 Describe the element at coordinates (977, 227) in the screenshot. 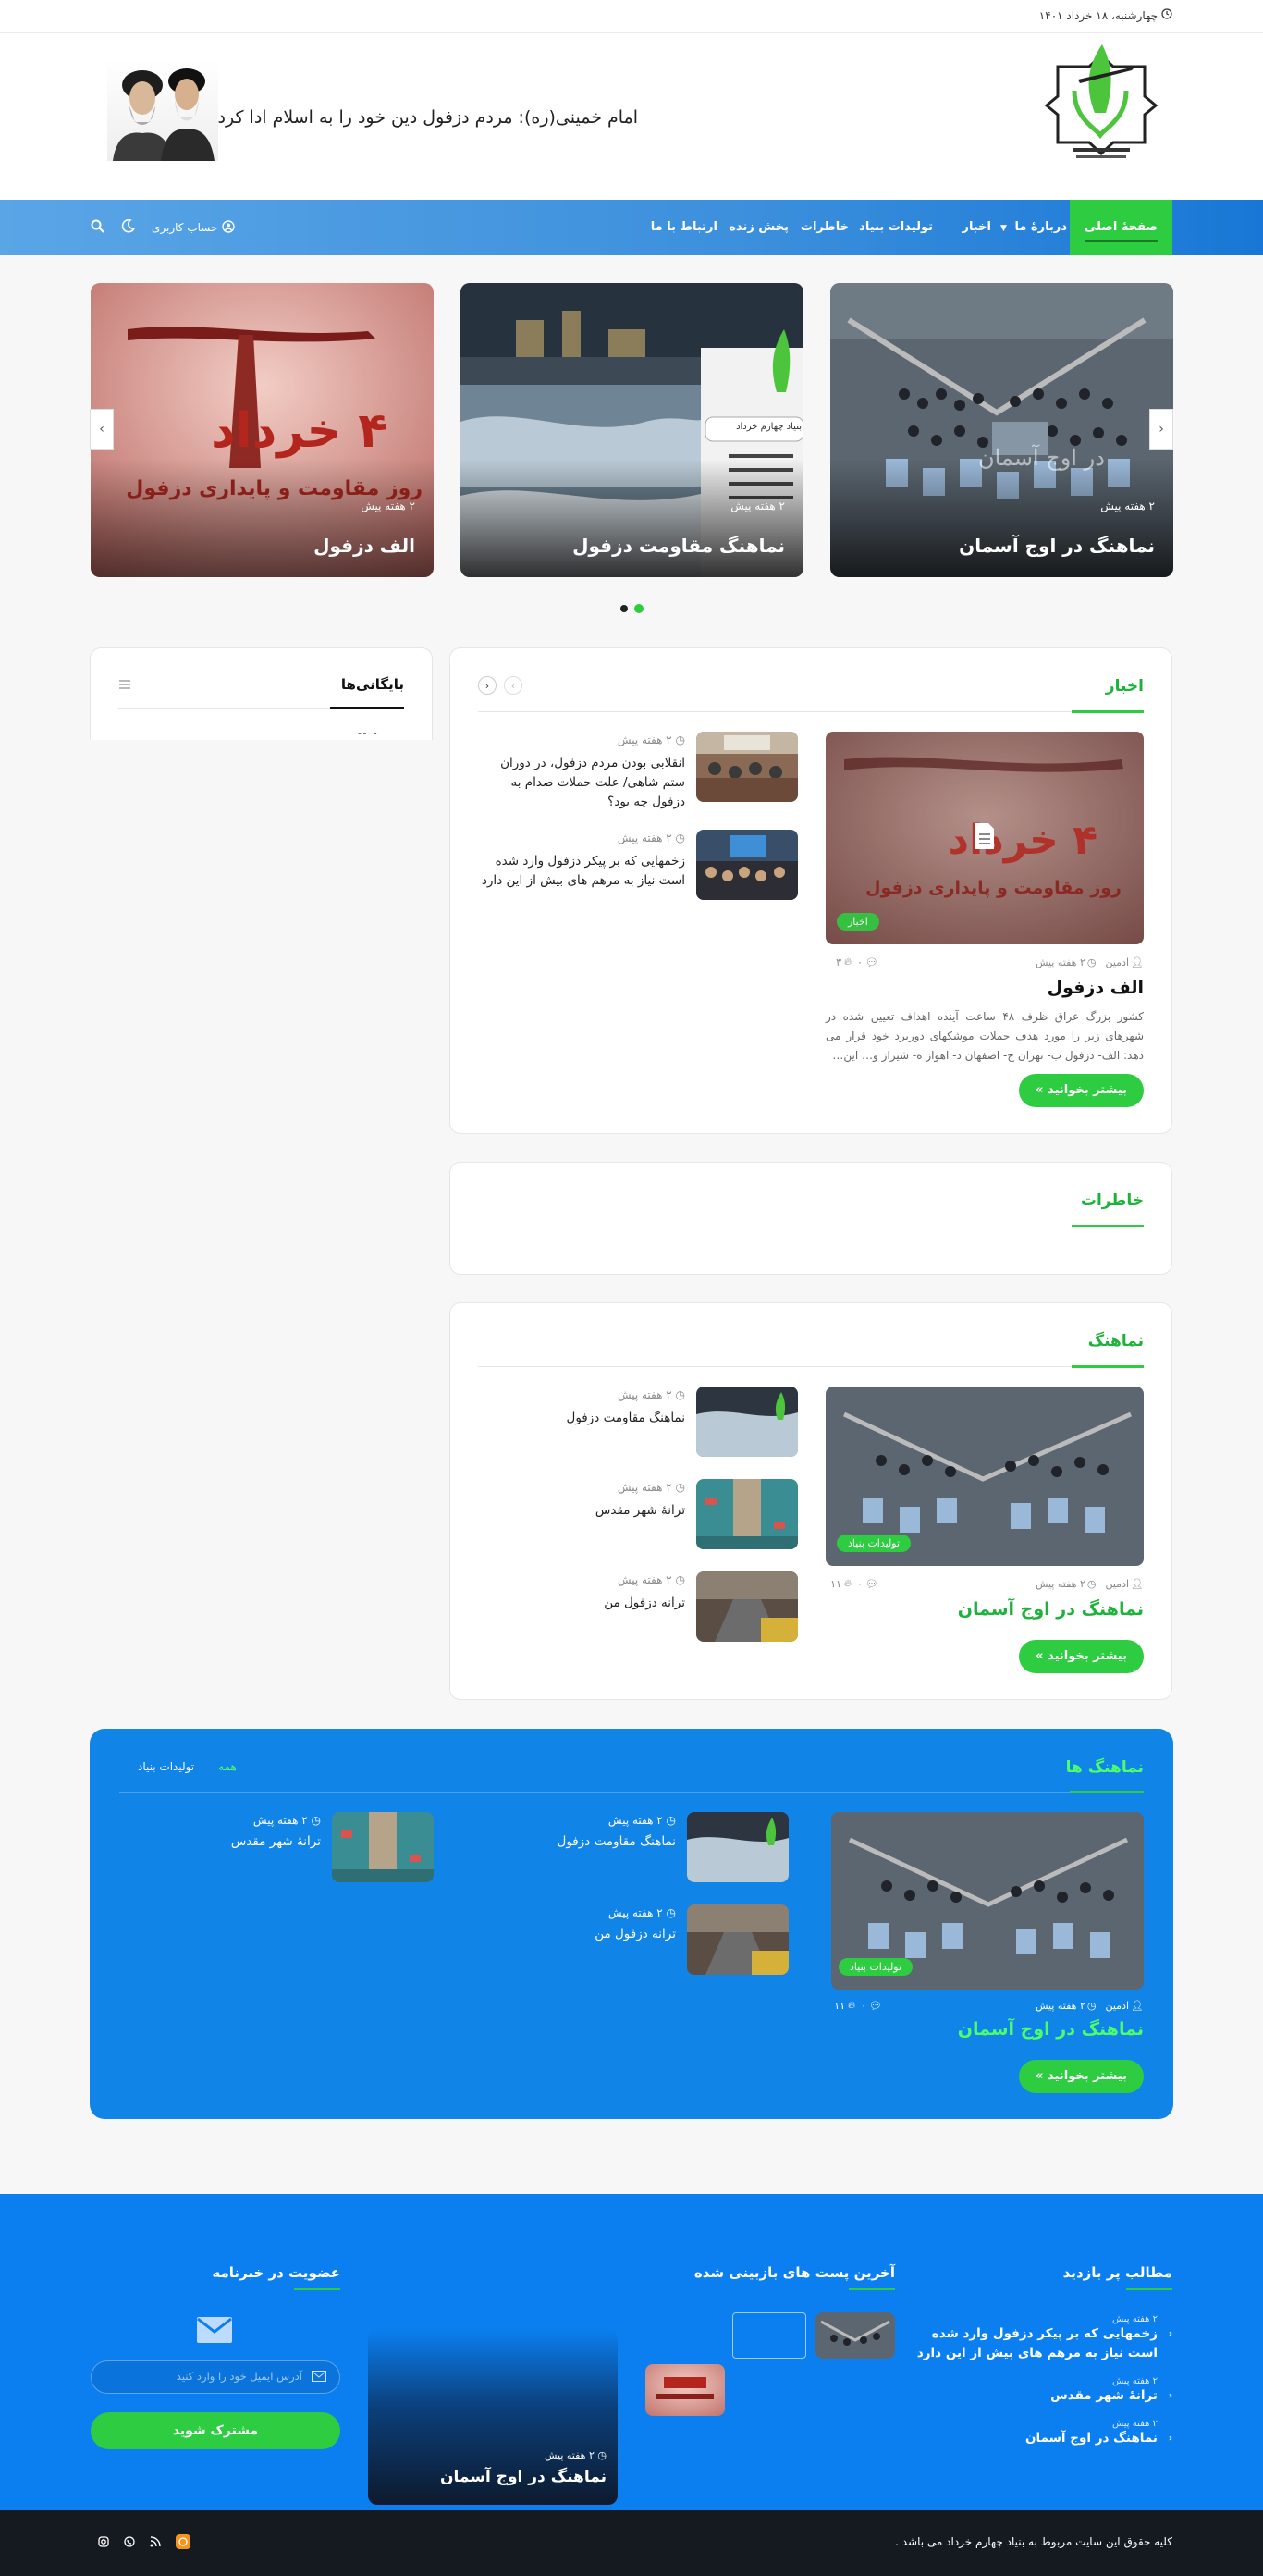

I see `nav-news: اخبار` at that location.